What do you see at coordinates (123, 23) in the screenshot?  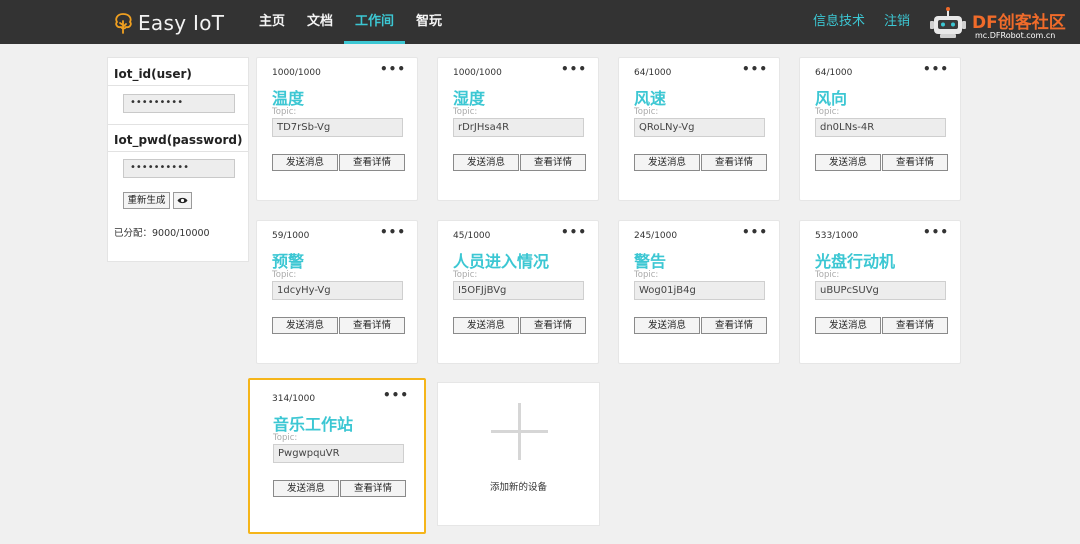 I see `plant-logo-icon` at bounding box center [123, 23].